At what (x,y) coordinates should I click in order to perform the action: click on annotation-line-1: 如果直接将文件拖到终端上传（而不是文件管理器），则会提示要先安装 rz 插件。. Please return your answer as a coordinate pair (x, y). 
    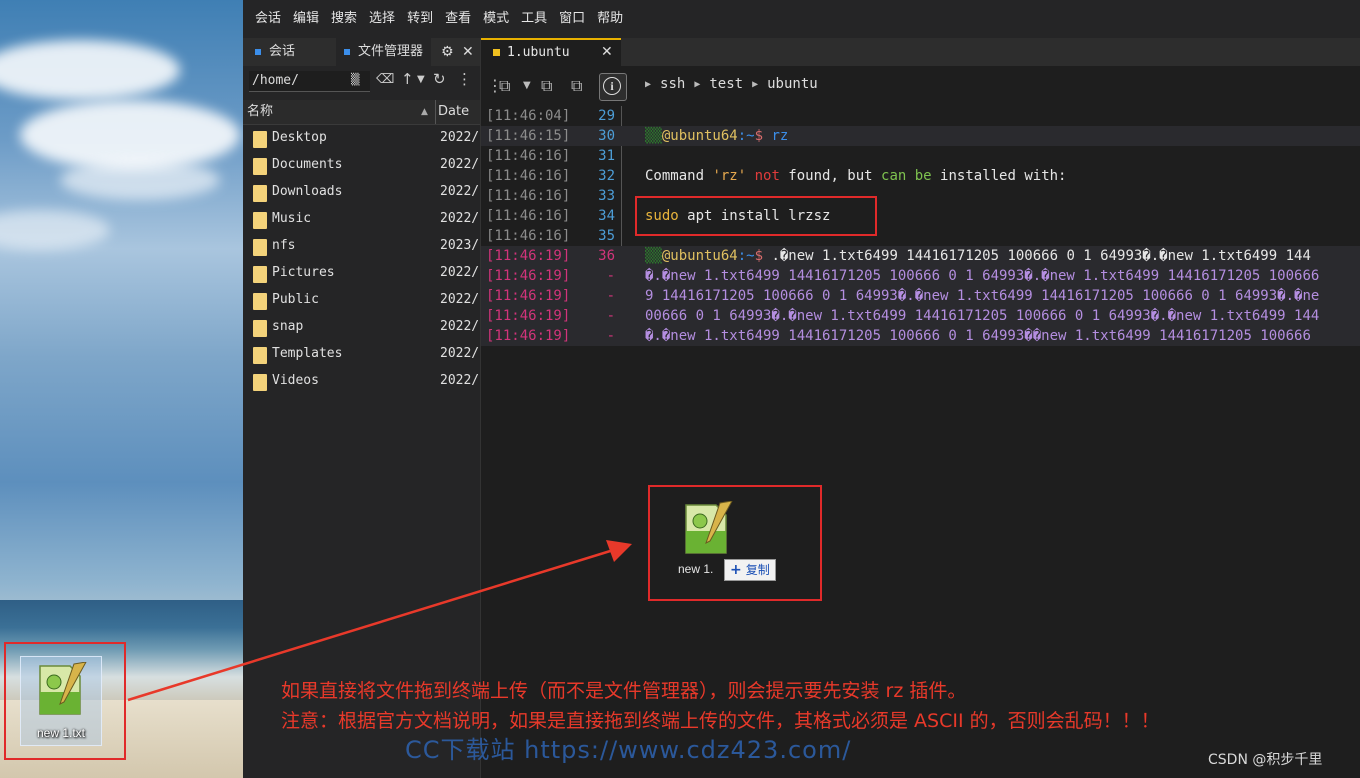
    Looking at the image, I should click on (624, 691).